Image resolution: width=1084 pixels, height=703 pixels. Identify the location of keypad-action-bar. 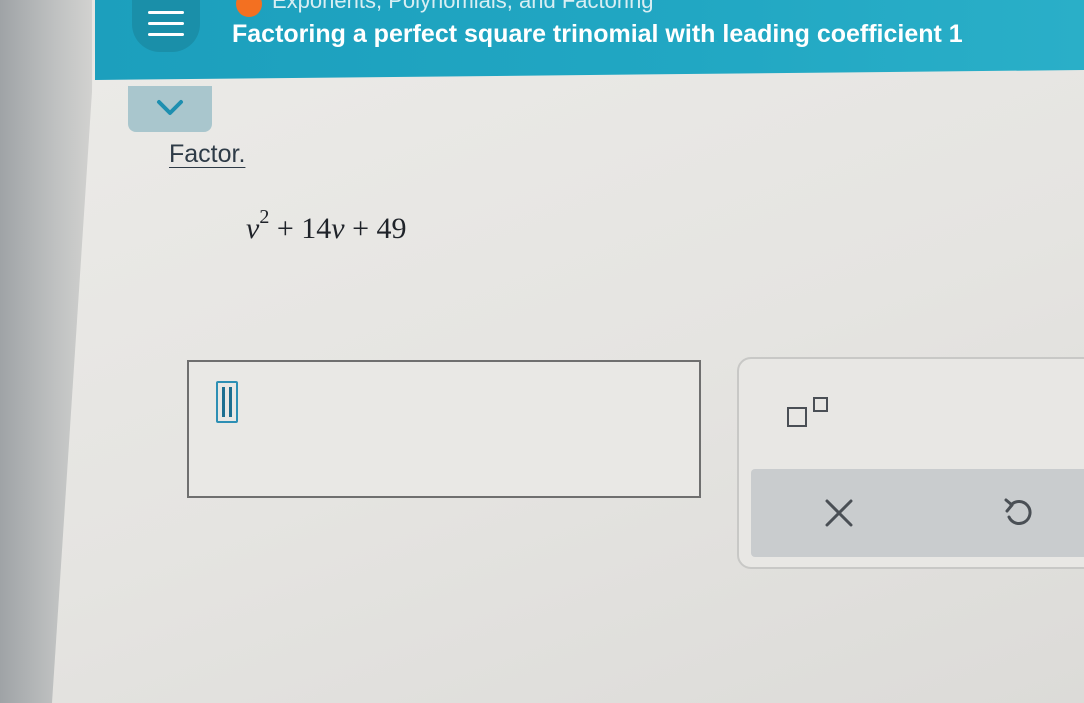
(917, 513).